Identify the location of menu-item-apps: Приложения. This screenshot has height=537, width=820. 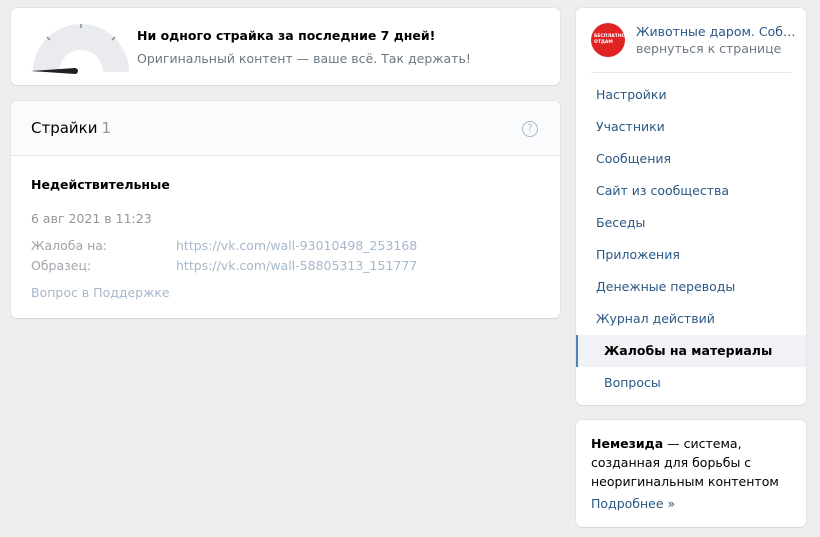
(691, 255).